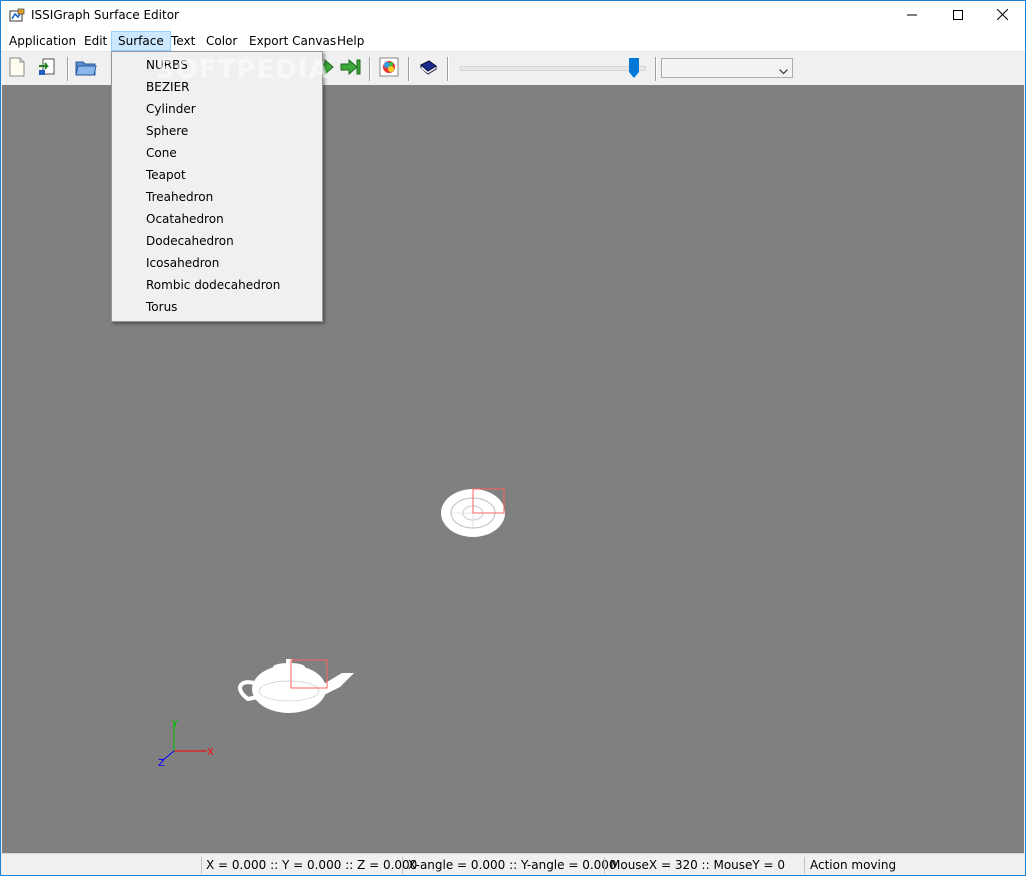 This screenshot has width=1026, height=876. I want to click on app-icon, so click(17, 16).